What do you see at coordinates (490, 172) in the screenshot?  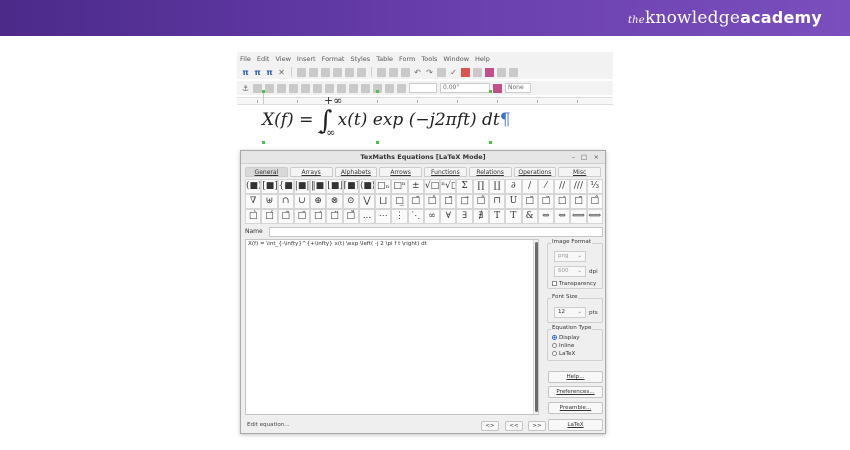 I see `tab-relations: Relations` at bounding box center [490, 172].